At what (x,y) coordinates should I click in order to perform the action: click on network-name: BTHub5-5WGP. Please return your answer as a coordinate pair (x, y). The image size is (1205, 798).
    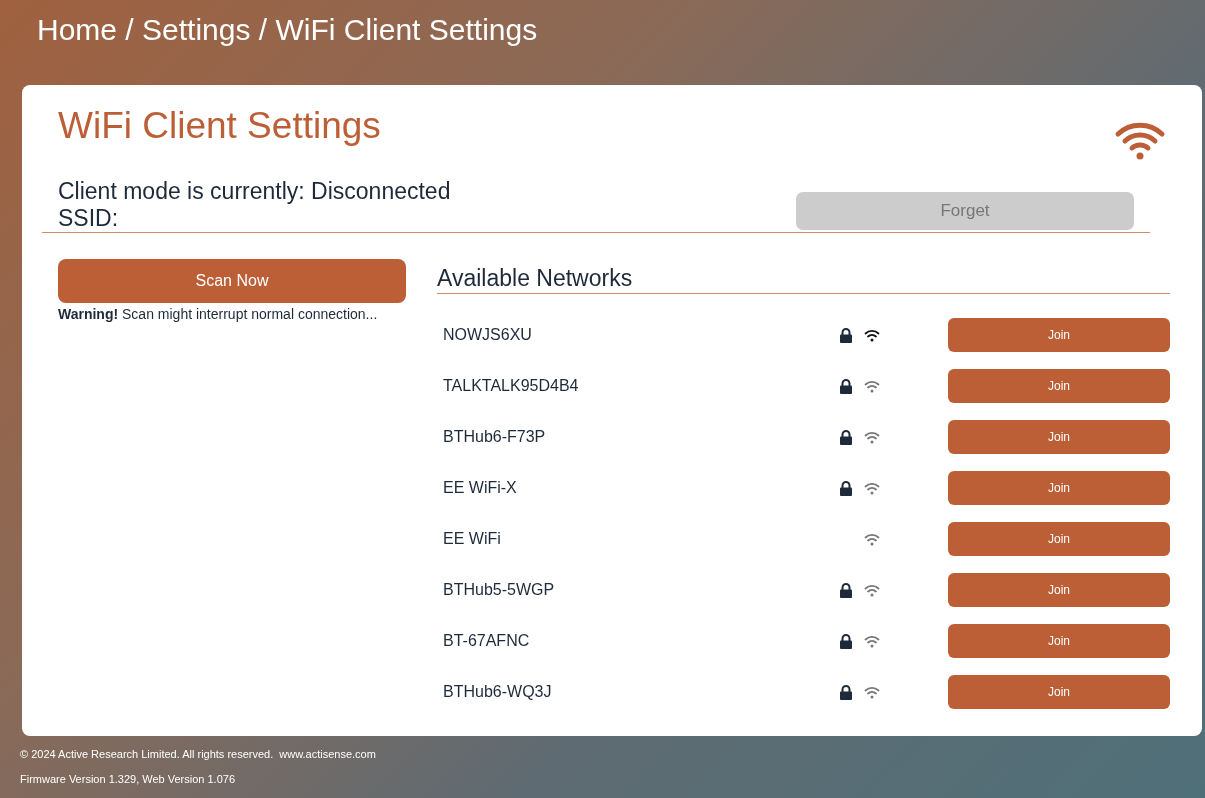
    Looking at the image, I should click on (499, 590).